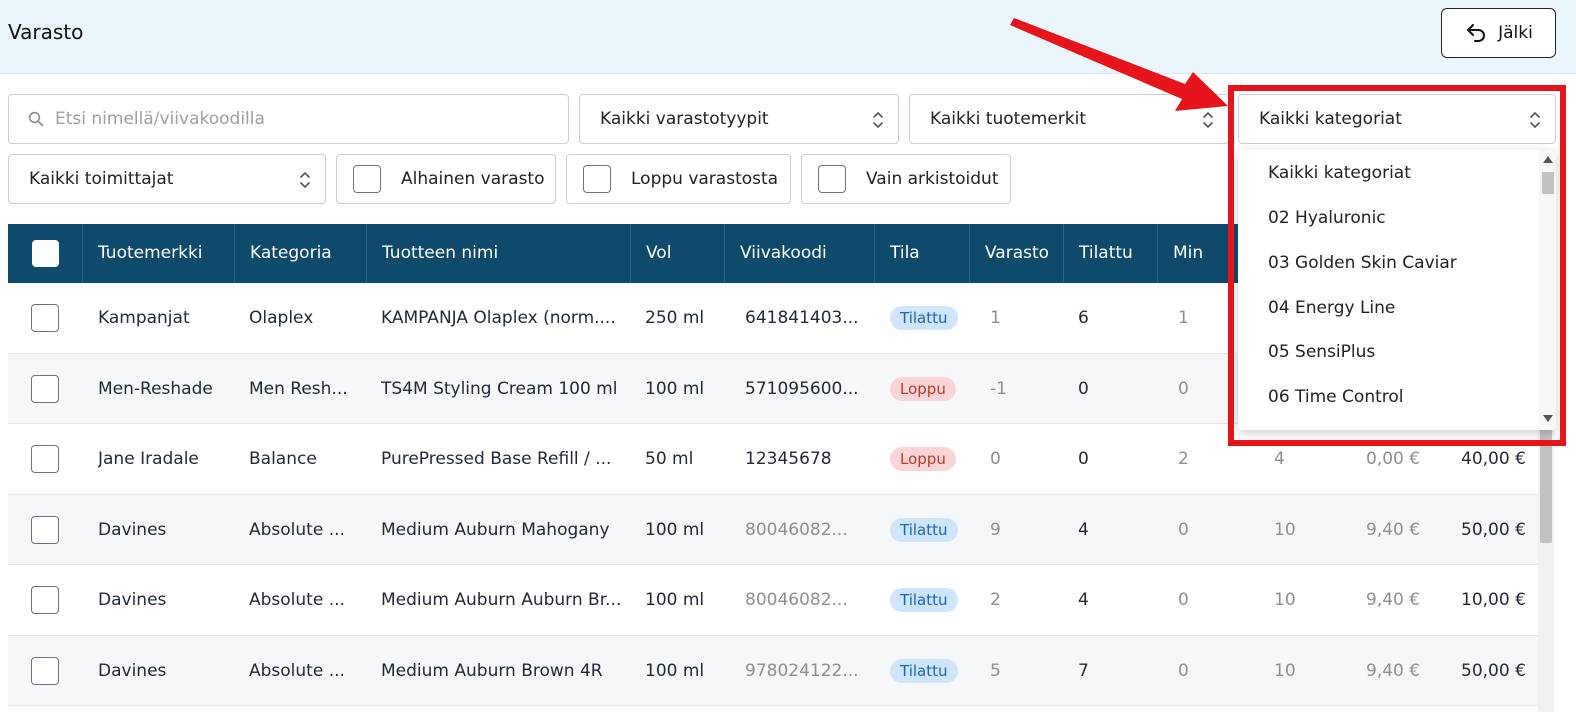  I want to click on stock-type-value: Kaikki varastotyypit, so click(684, 119).